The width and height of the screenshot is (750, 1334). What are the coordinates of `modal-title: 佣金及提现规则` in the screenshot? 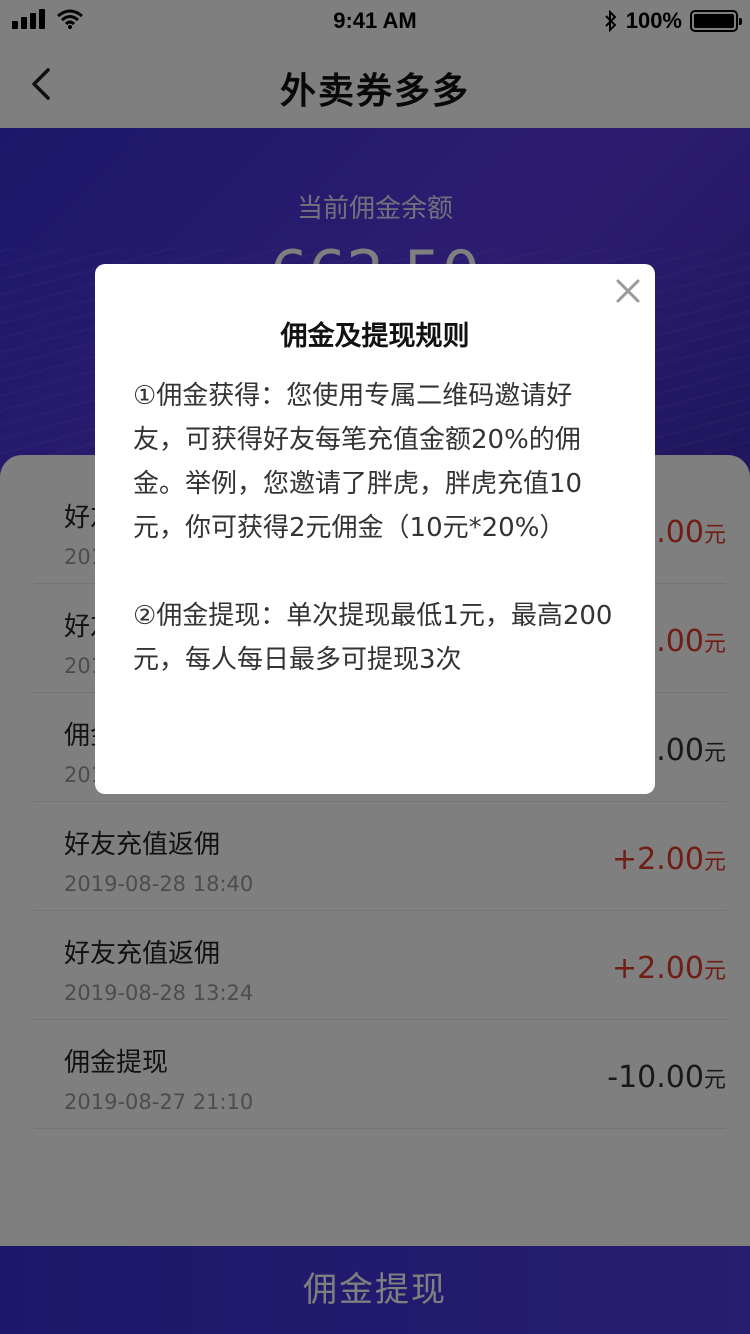 It's located at (375, 336).